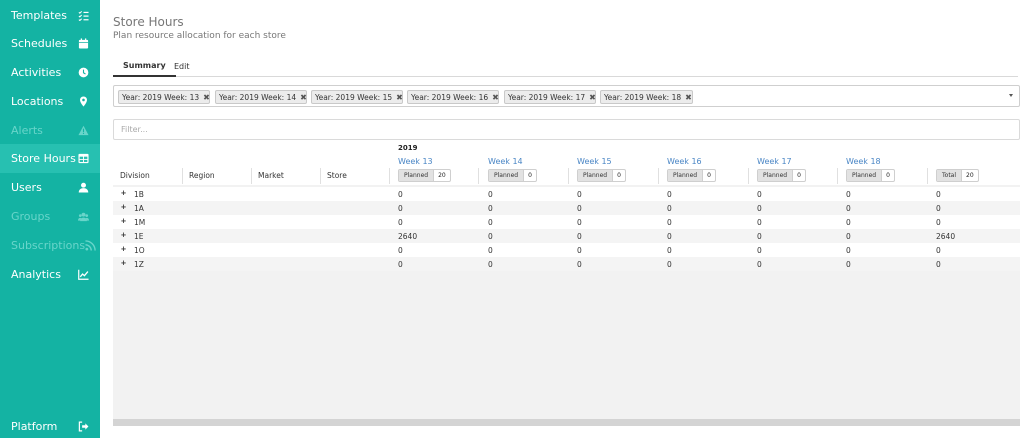 The height and width of the screenshot is (441, 1024). I want to click on sidebar-item-locations: Locations, so click(50, 101).